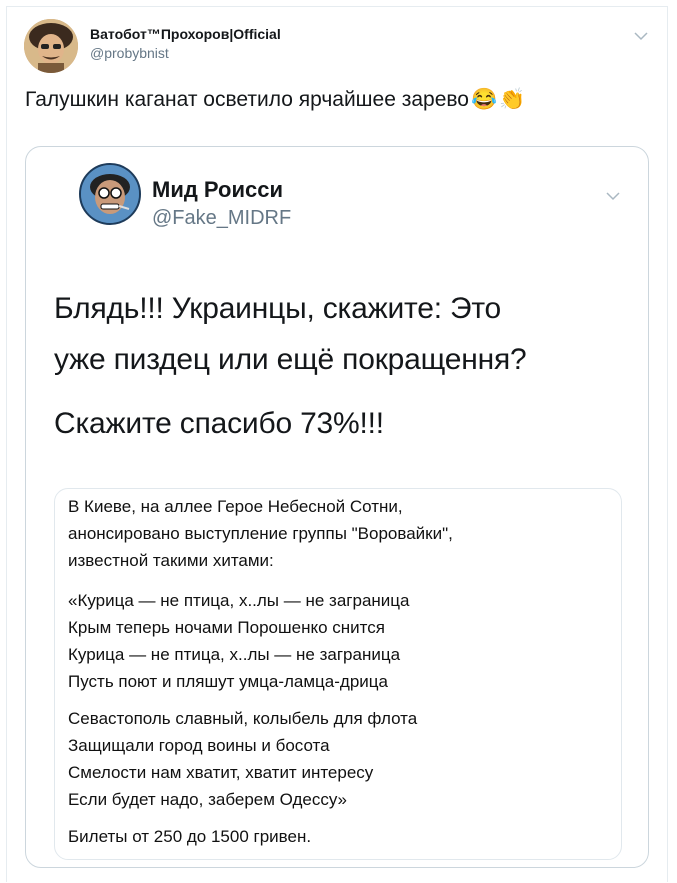  I want to click on quoted-text-line: Скажите спасибо 73%!!!, so click(219, 423).